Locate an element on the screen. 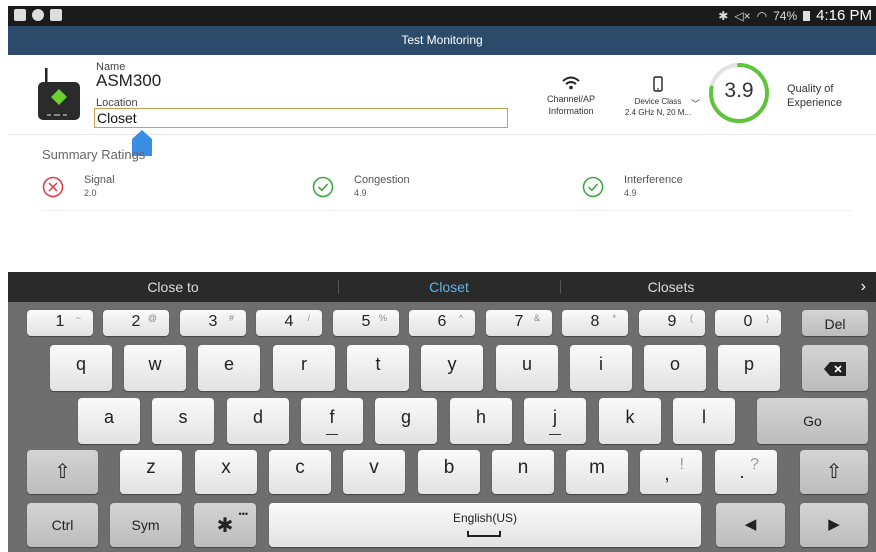 The width and height of the screenshot is (876, 552). wifi-status-icon: ◠ is located at coordinates (762, 15).